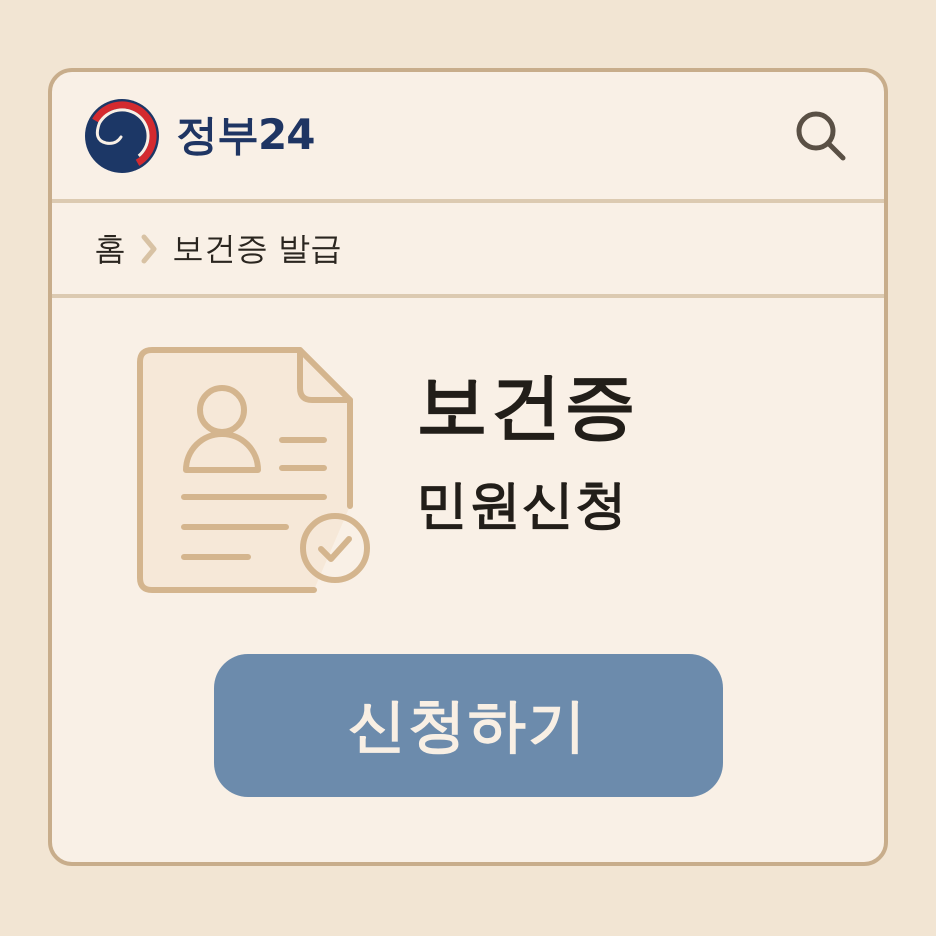 The height and width of the screenshot is (936, 936). Describe the element at coordinates (122, 136) in the screenshot. I see `emblem-icon` at that location.